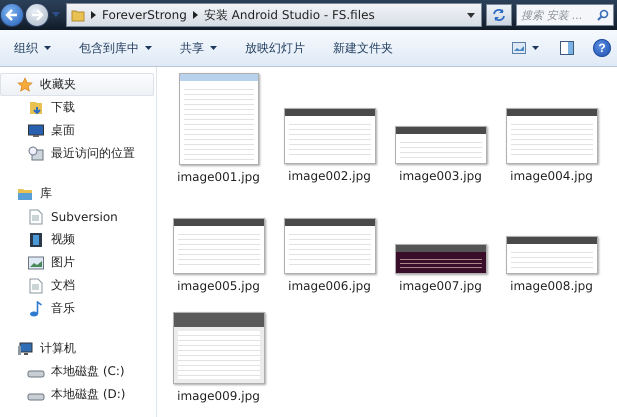 This screenshot has height=417, width=617. I want to click on sidebar-item: 本地磁盘 (D:), so click(78, 394).